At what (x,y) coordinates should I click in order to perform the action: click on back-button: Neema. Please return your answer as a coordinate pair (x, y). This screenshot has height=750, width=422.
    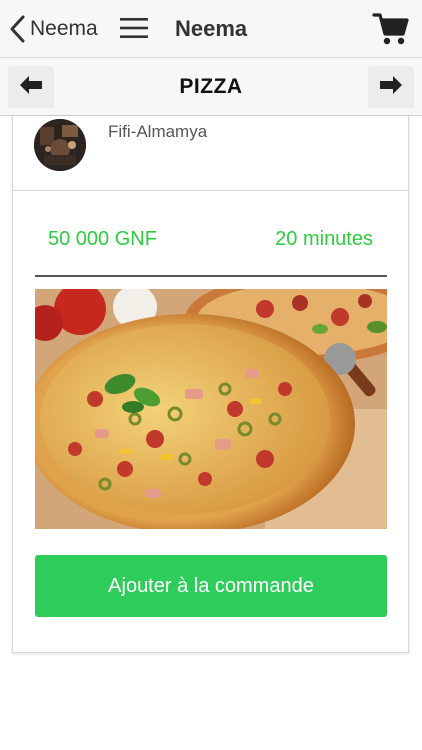
    Looking at the image, I should click on (53, 29).